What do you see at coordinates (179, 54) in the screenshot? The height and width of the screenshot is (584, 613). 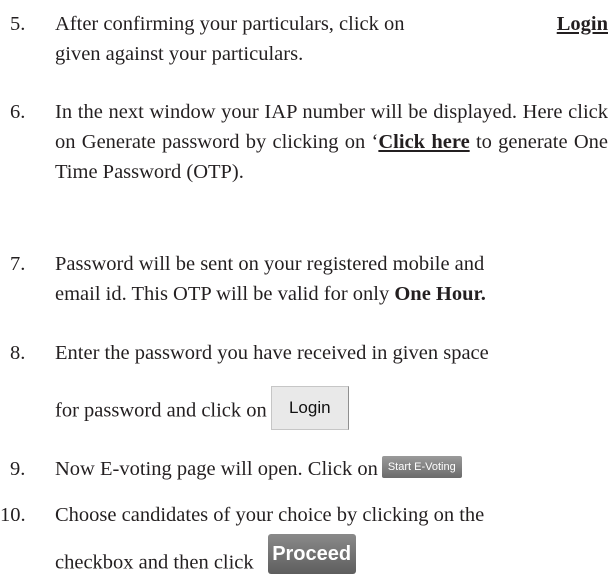 I see `step-5-text-cont: given against your particulars.` at bounding box center [179, 54].